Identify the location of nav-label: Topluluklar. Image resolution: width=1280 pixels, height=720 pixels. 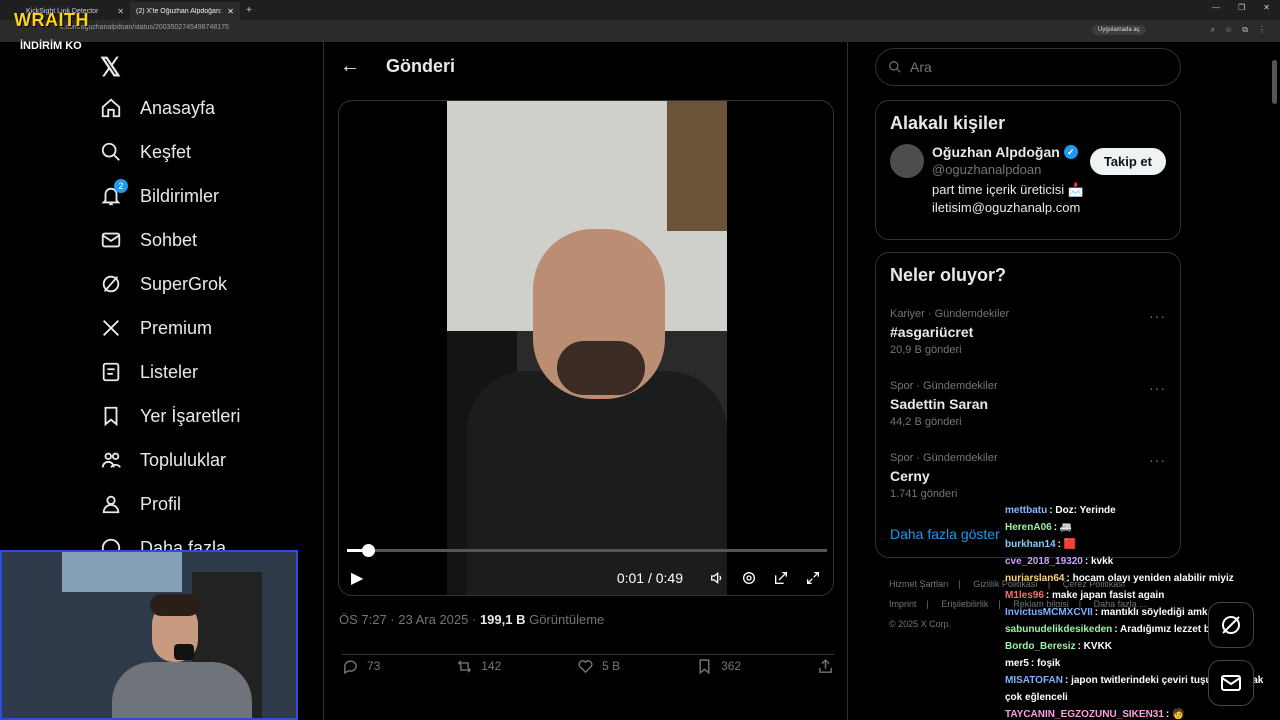
(183, 459).